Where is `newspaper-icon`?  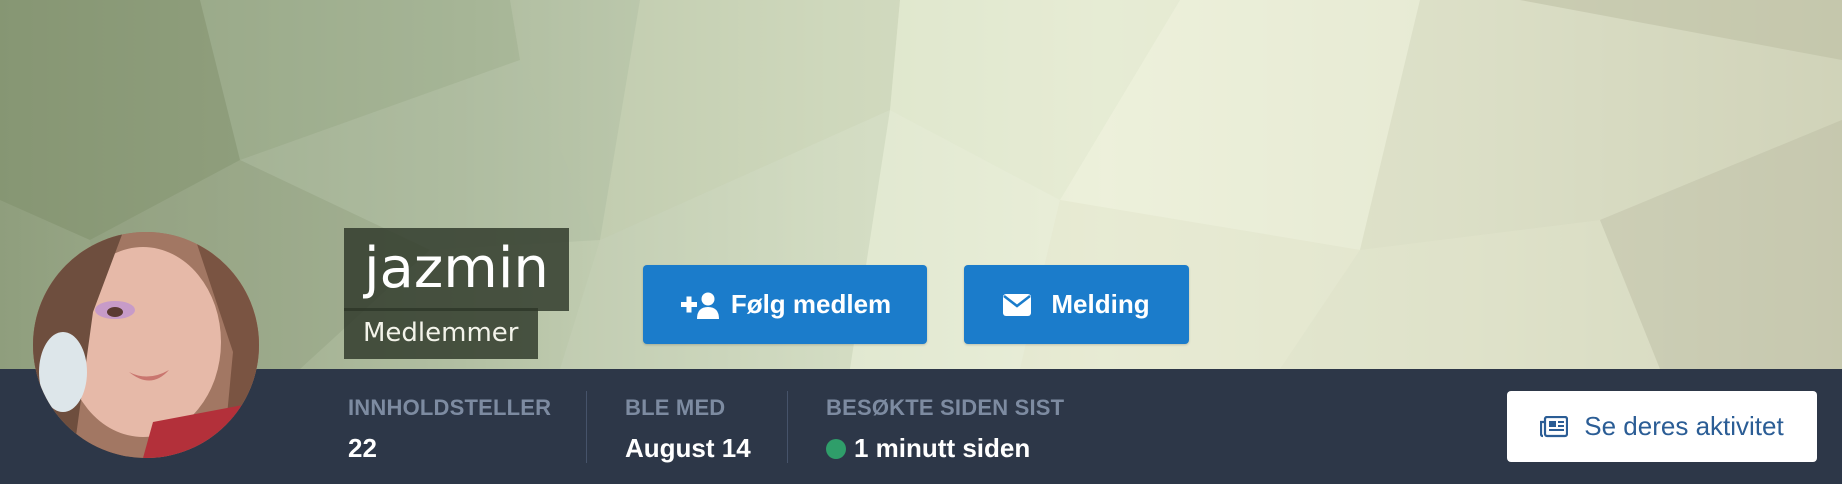
newspaper-icon is located at coordinates (1554, 426).